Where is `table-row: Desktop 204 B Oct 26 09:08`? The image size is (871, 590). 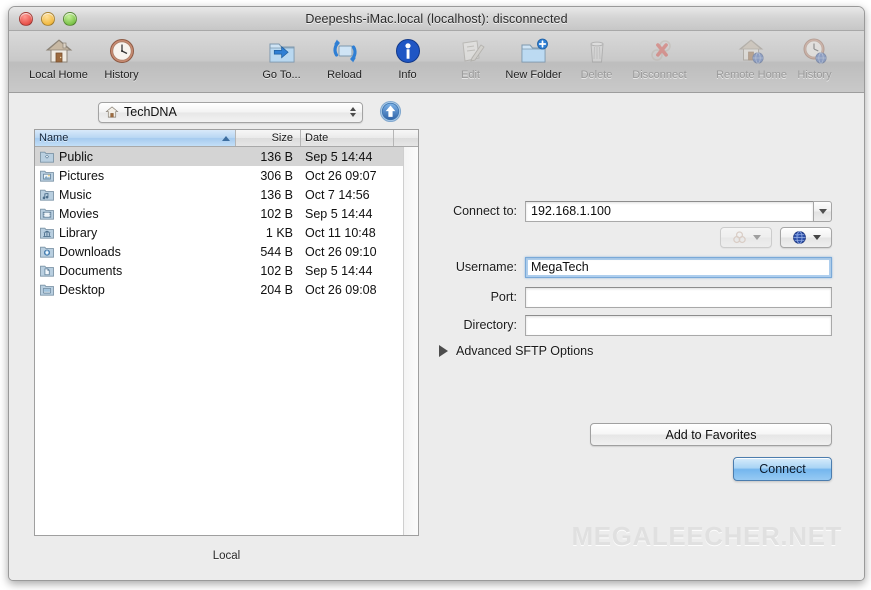
table-row: Desktop 204 B Oct 26 09:08 is located at coordinates (219, 289).